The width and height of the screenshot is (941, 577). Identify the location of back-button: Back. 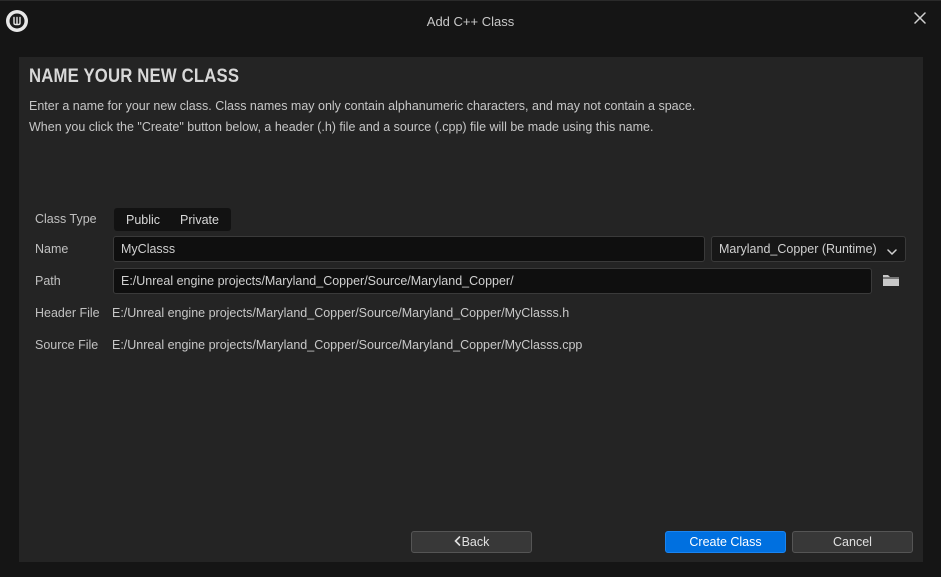
(471, 542).